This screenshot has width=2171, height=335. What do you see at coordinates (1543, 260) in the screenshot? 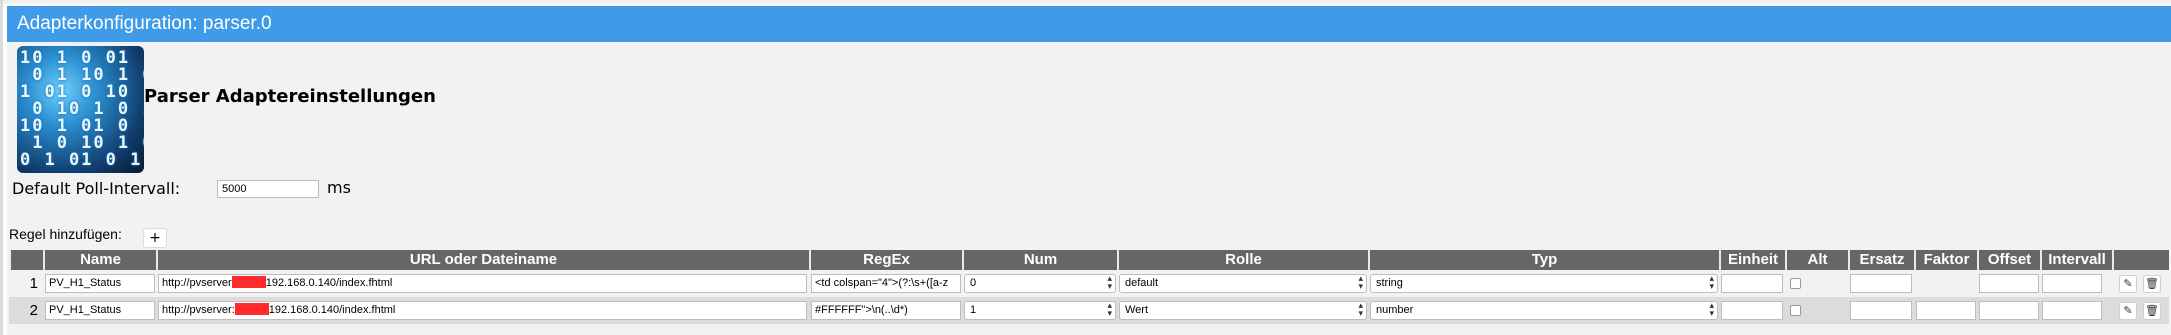
I see `column-header-typ: Typ` at bounding box center [1543, 260].